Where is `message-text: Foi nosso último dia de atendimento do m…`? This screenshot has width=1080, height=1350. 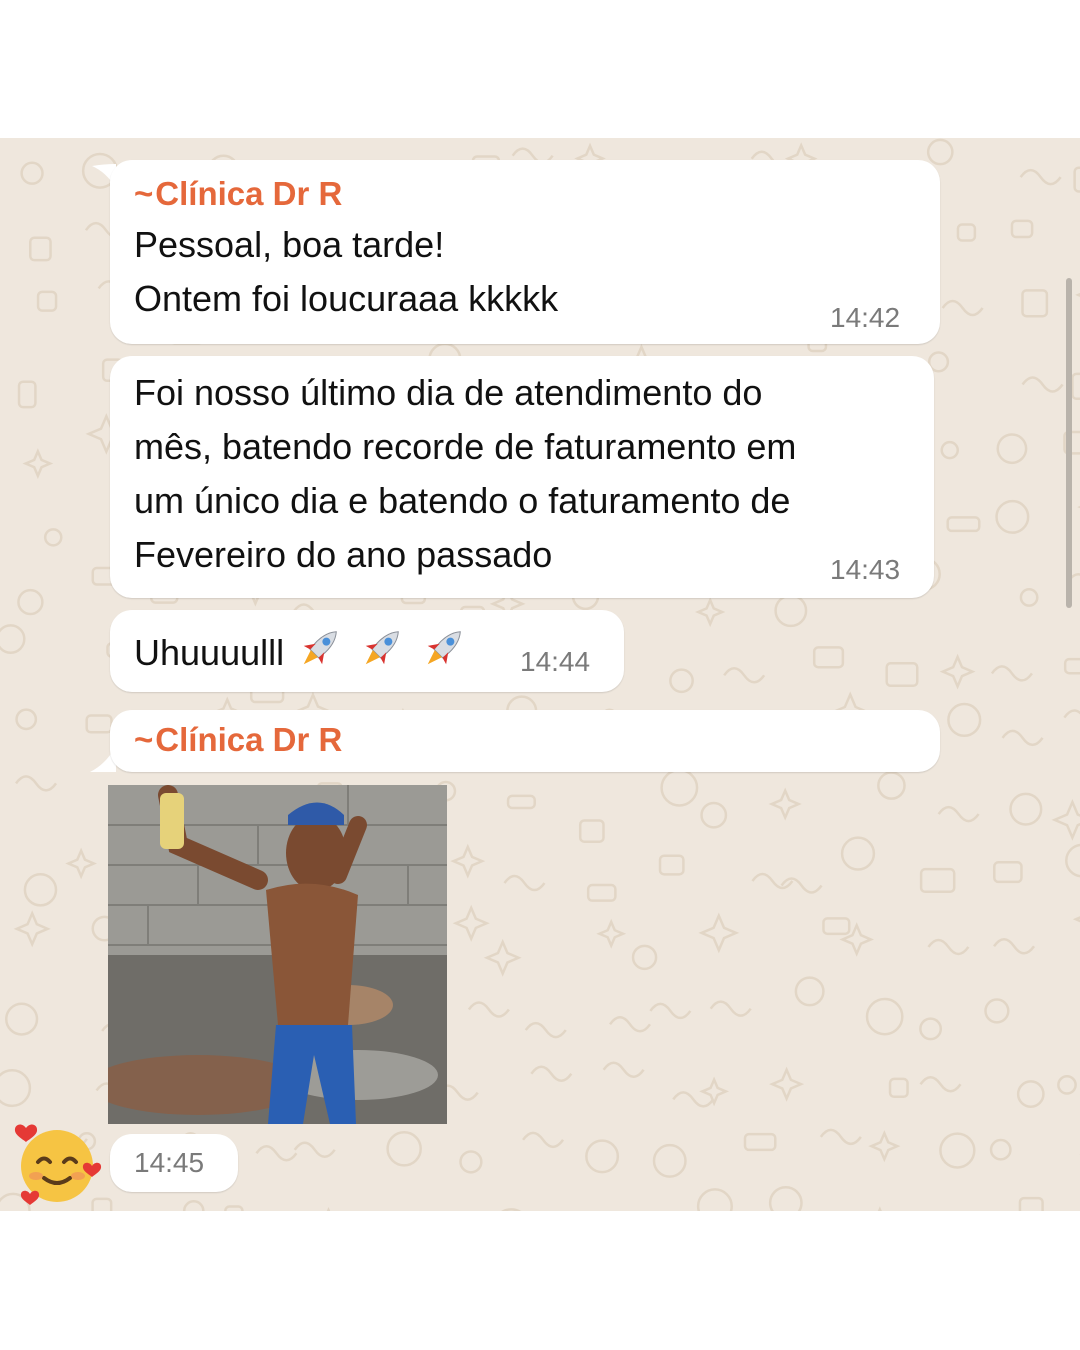 message-text: Foi nosso último dia de atendimento do m… is located at coordinates (465, 473).